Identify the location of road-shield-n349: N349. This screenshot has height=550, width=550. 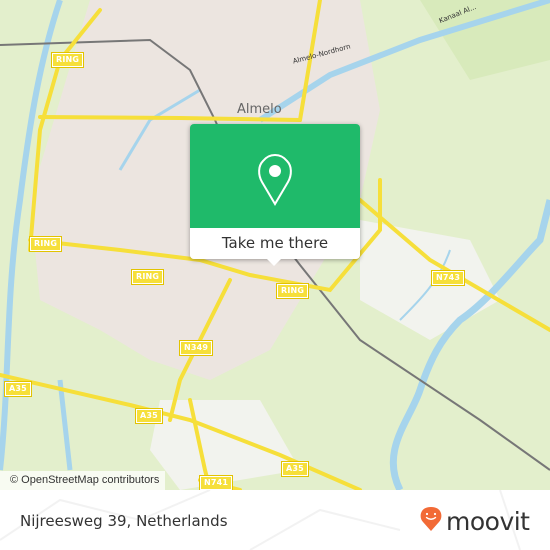
(196, 348).